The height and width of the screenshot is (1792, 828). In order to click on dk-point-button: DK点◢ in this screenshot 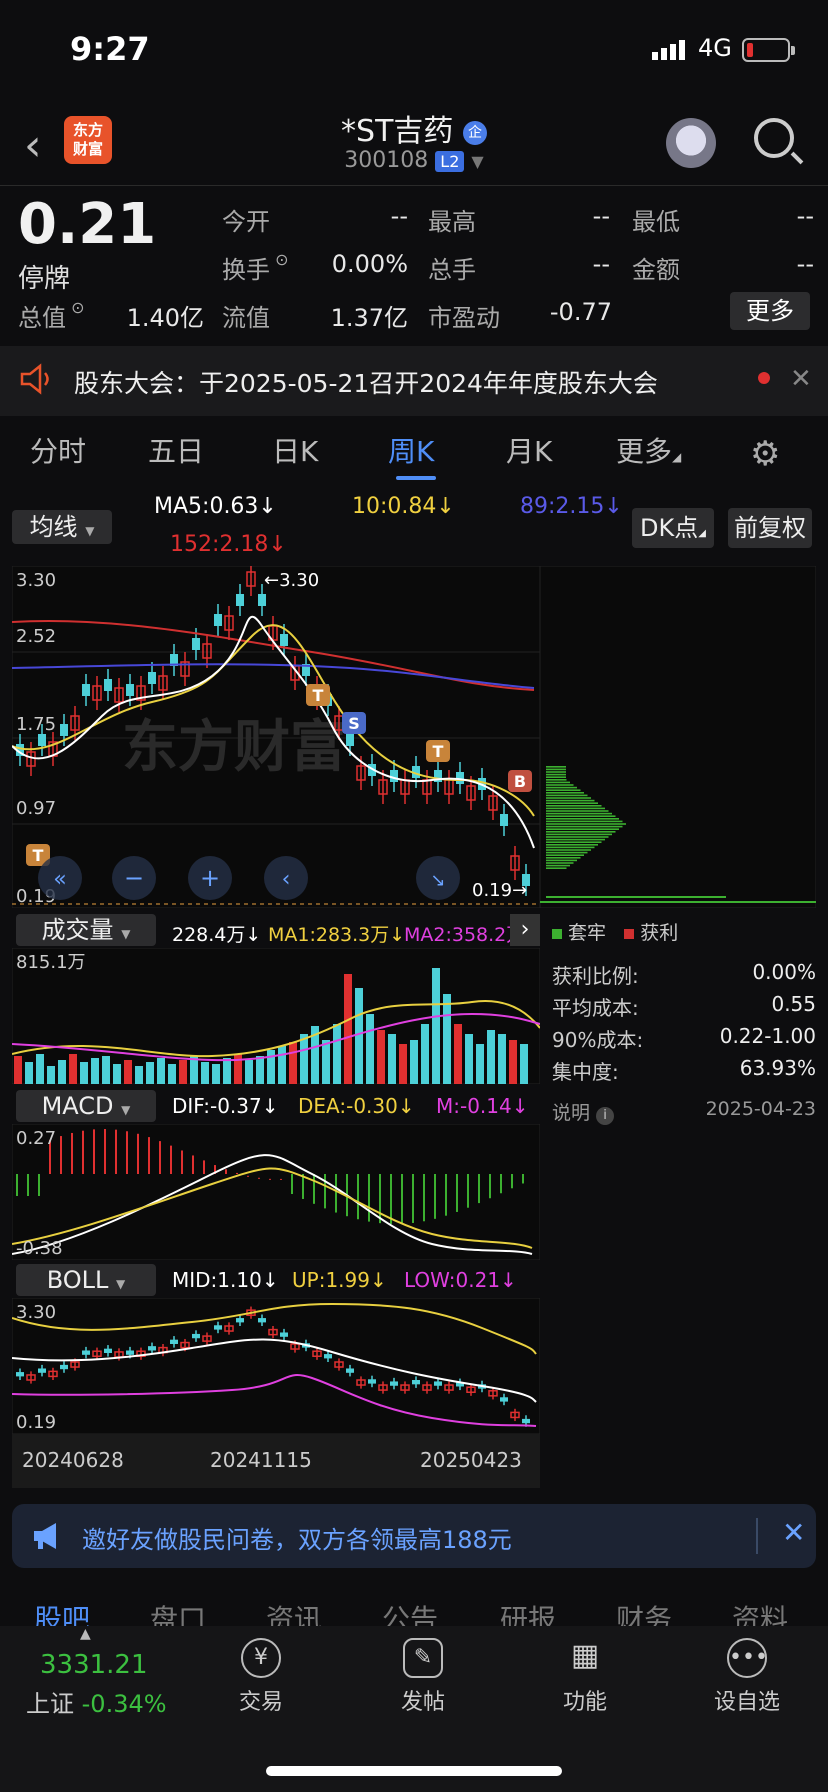, I will do `click(673, 528)`.